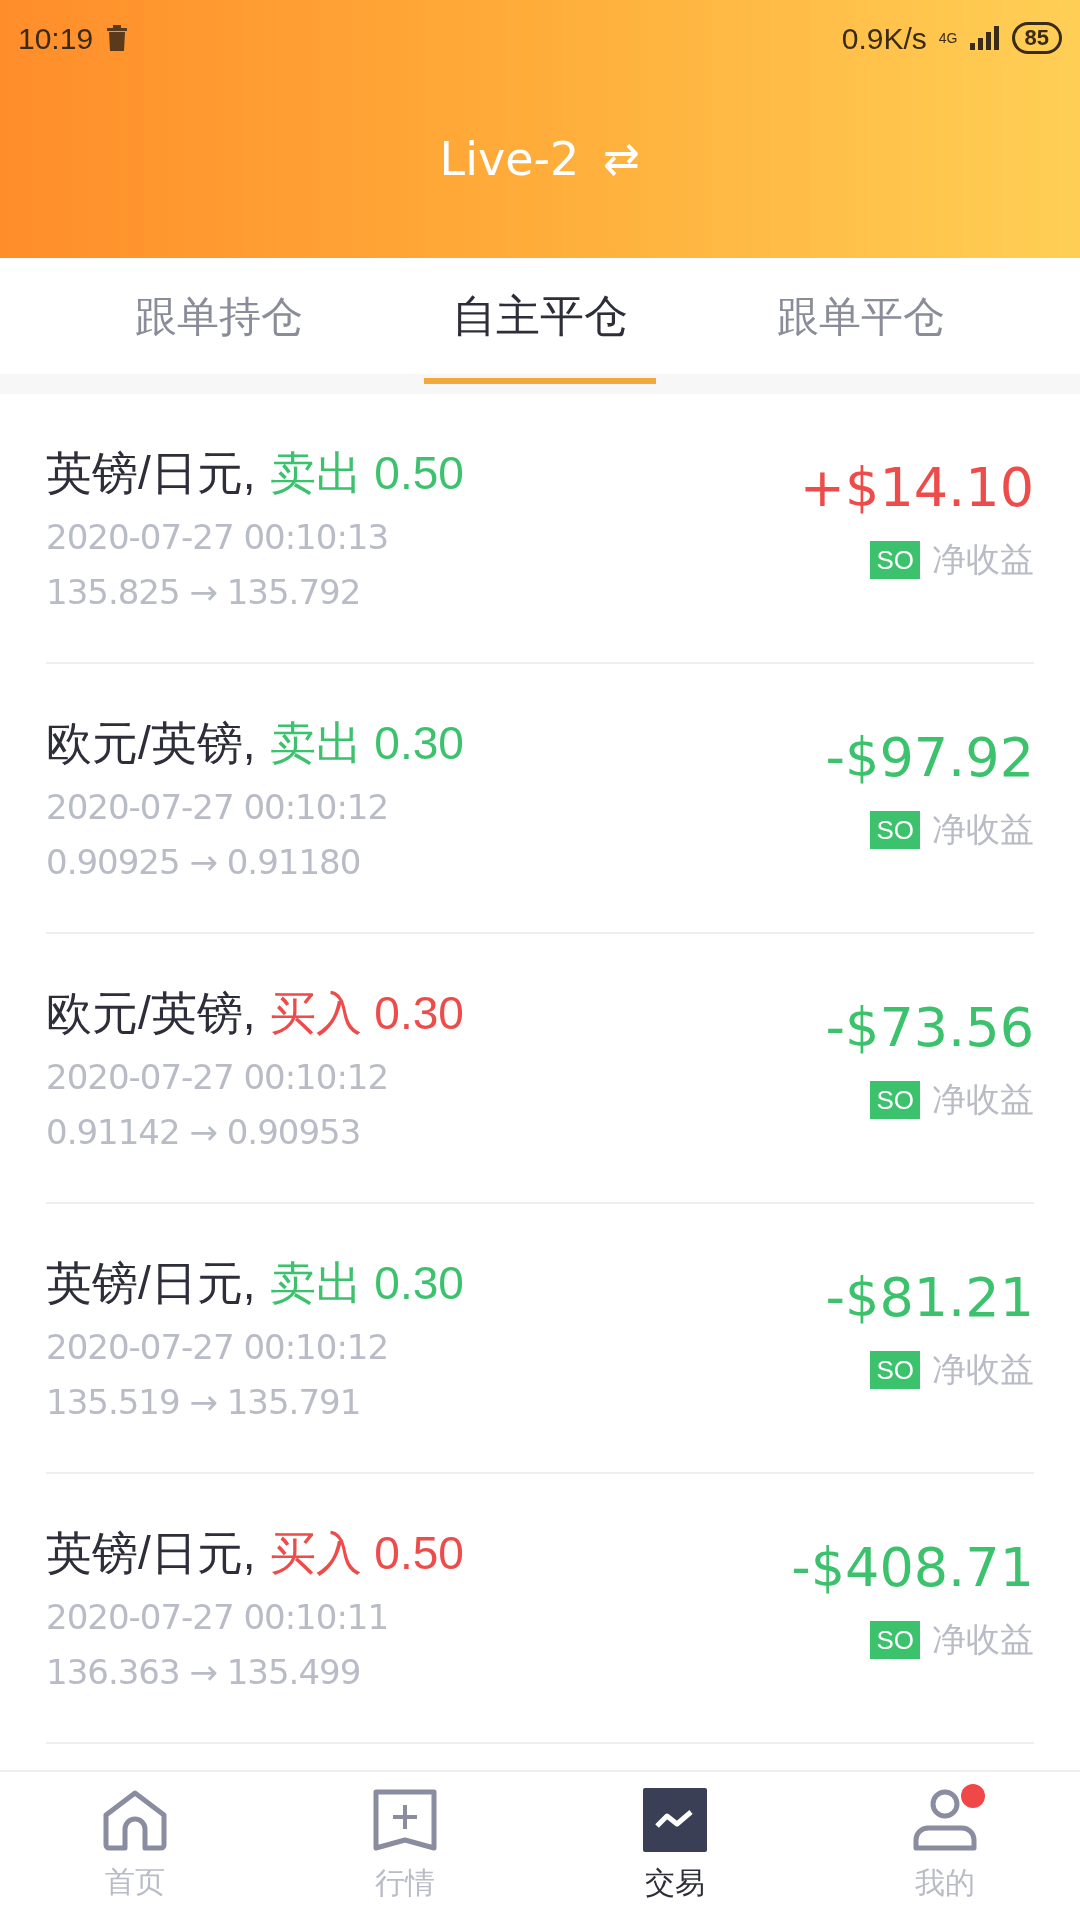  What do you see at coordinates (1036, 38) in the screenshot?
I see `battery-level: 85` at bounding box center [1036, 38].